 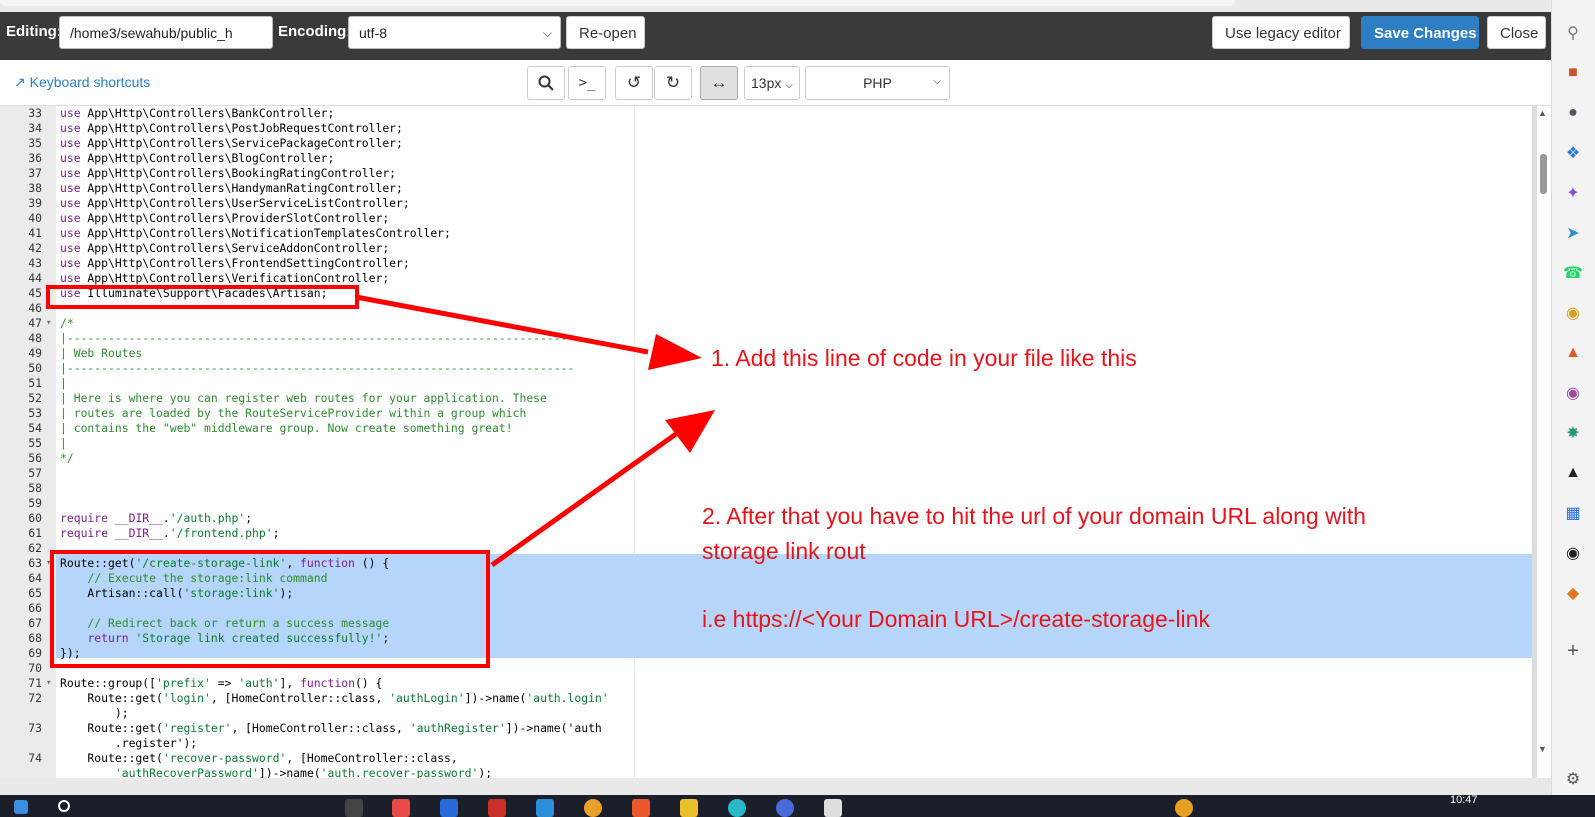 I want to click on vscode-icon, so click(x=545, y=808).